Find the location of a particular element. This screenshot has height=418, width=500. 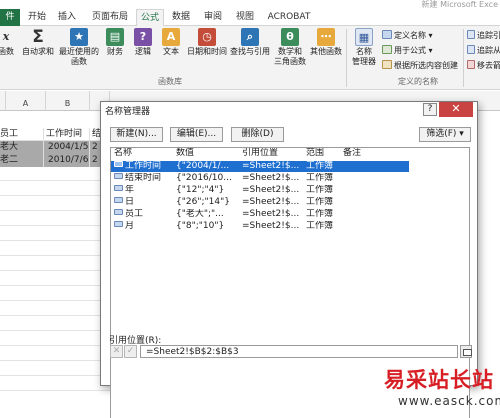

defined-names-label: 定义的名称 is located at coordinates (418, 81).